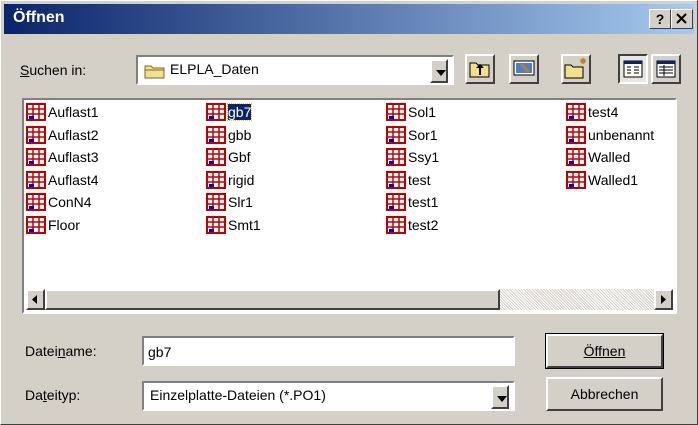  I want to click on file-name: test4, so click(603, 112).